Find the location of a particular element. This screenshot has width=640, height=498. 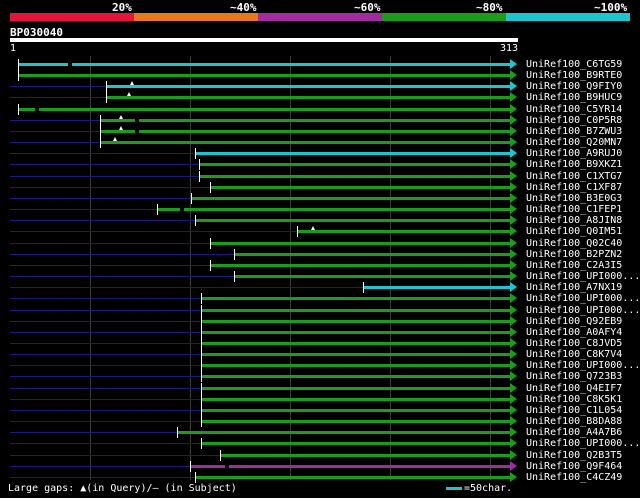

hit-label: UniRef100_B2PZN2 is located at coordinates (574, 254).